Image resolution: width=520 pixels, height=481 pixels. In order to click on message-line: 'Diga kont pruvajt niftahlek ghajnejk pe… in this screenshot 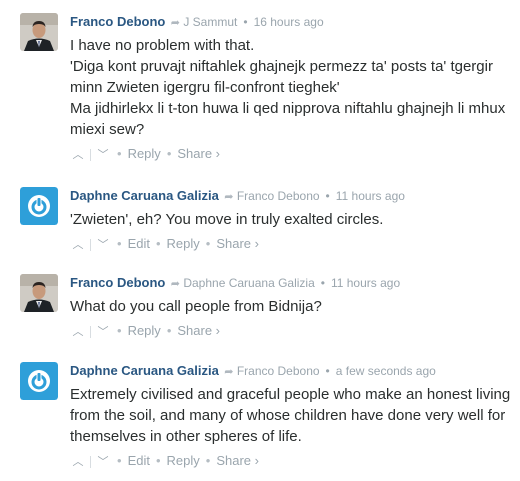, I will do `click(281, 77)`.